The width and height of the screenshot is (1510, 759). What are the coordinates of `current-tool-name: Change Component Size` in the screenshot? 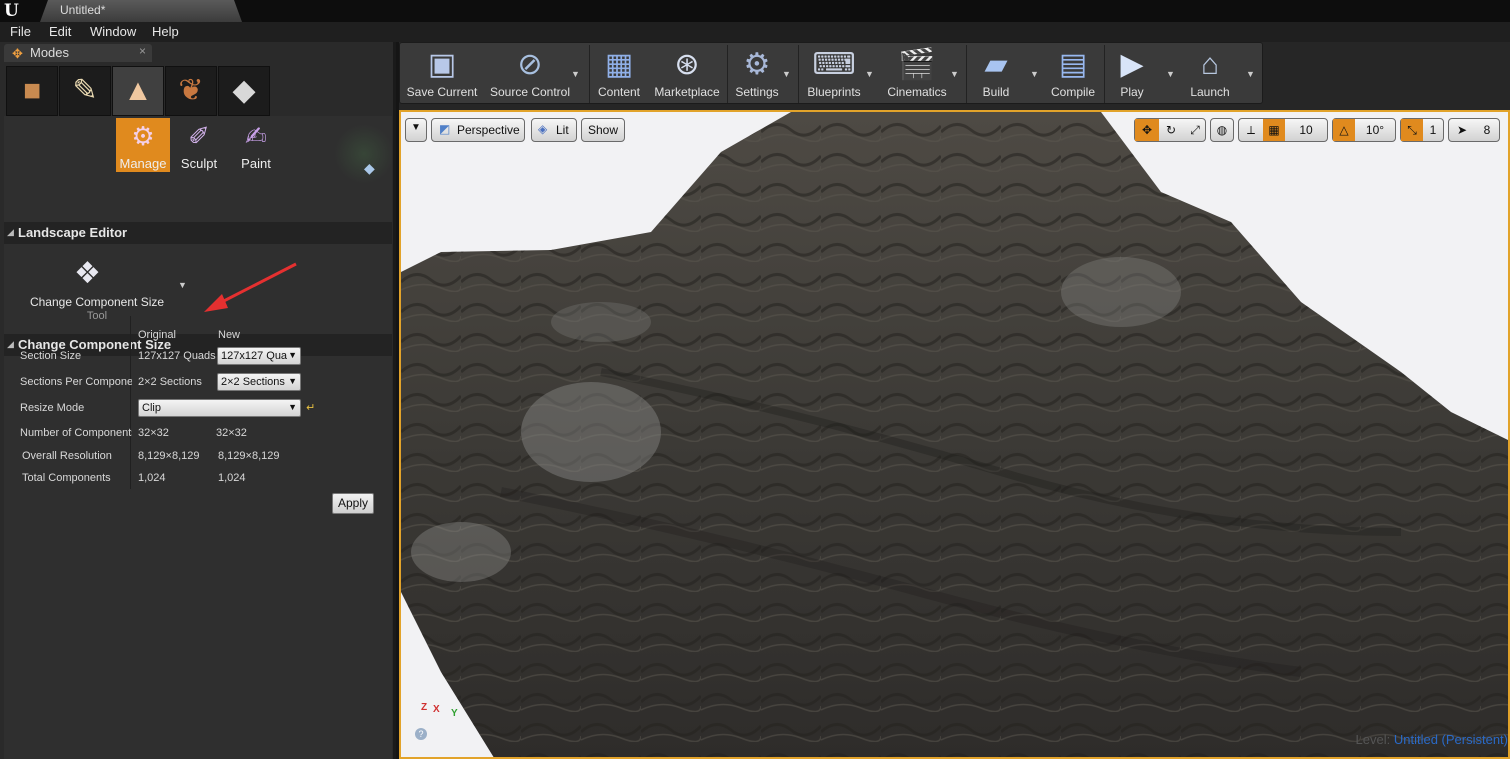 It's located at (97, 302).